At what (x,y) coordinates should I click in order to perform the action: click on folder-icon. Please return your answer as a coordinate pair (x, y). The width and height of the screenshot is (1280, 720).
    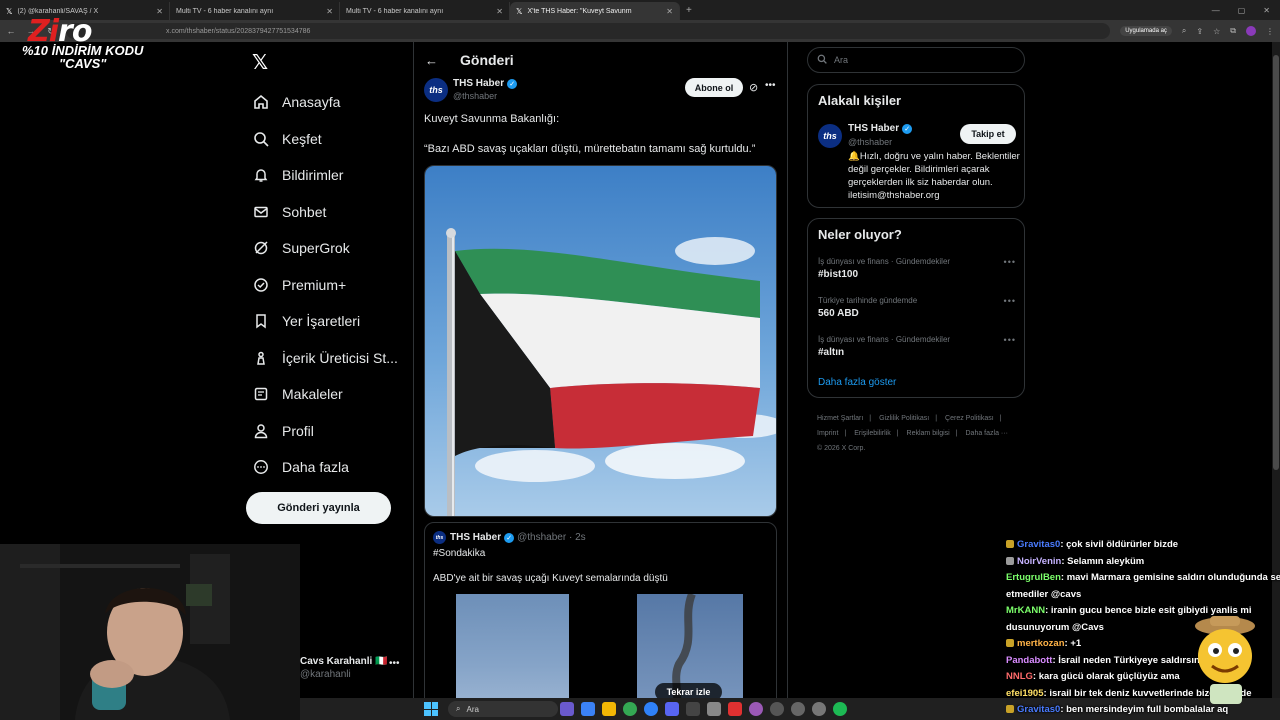
    Looking at the image, I should click on (609, 709).